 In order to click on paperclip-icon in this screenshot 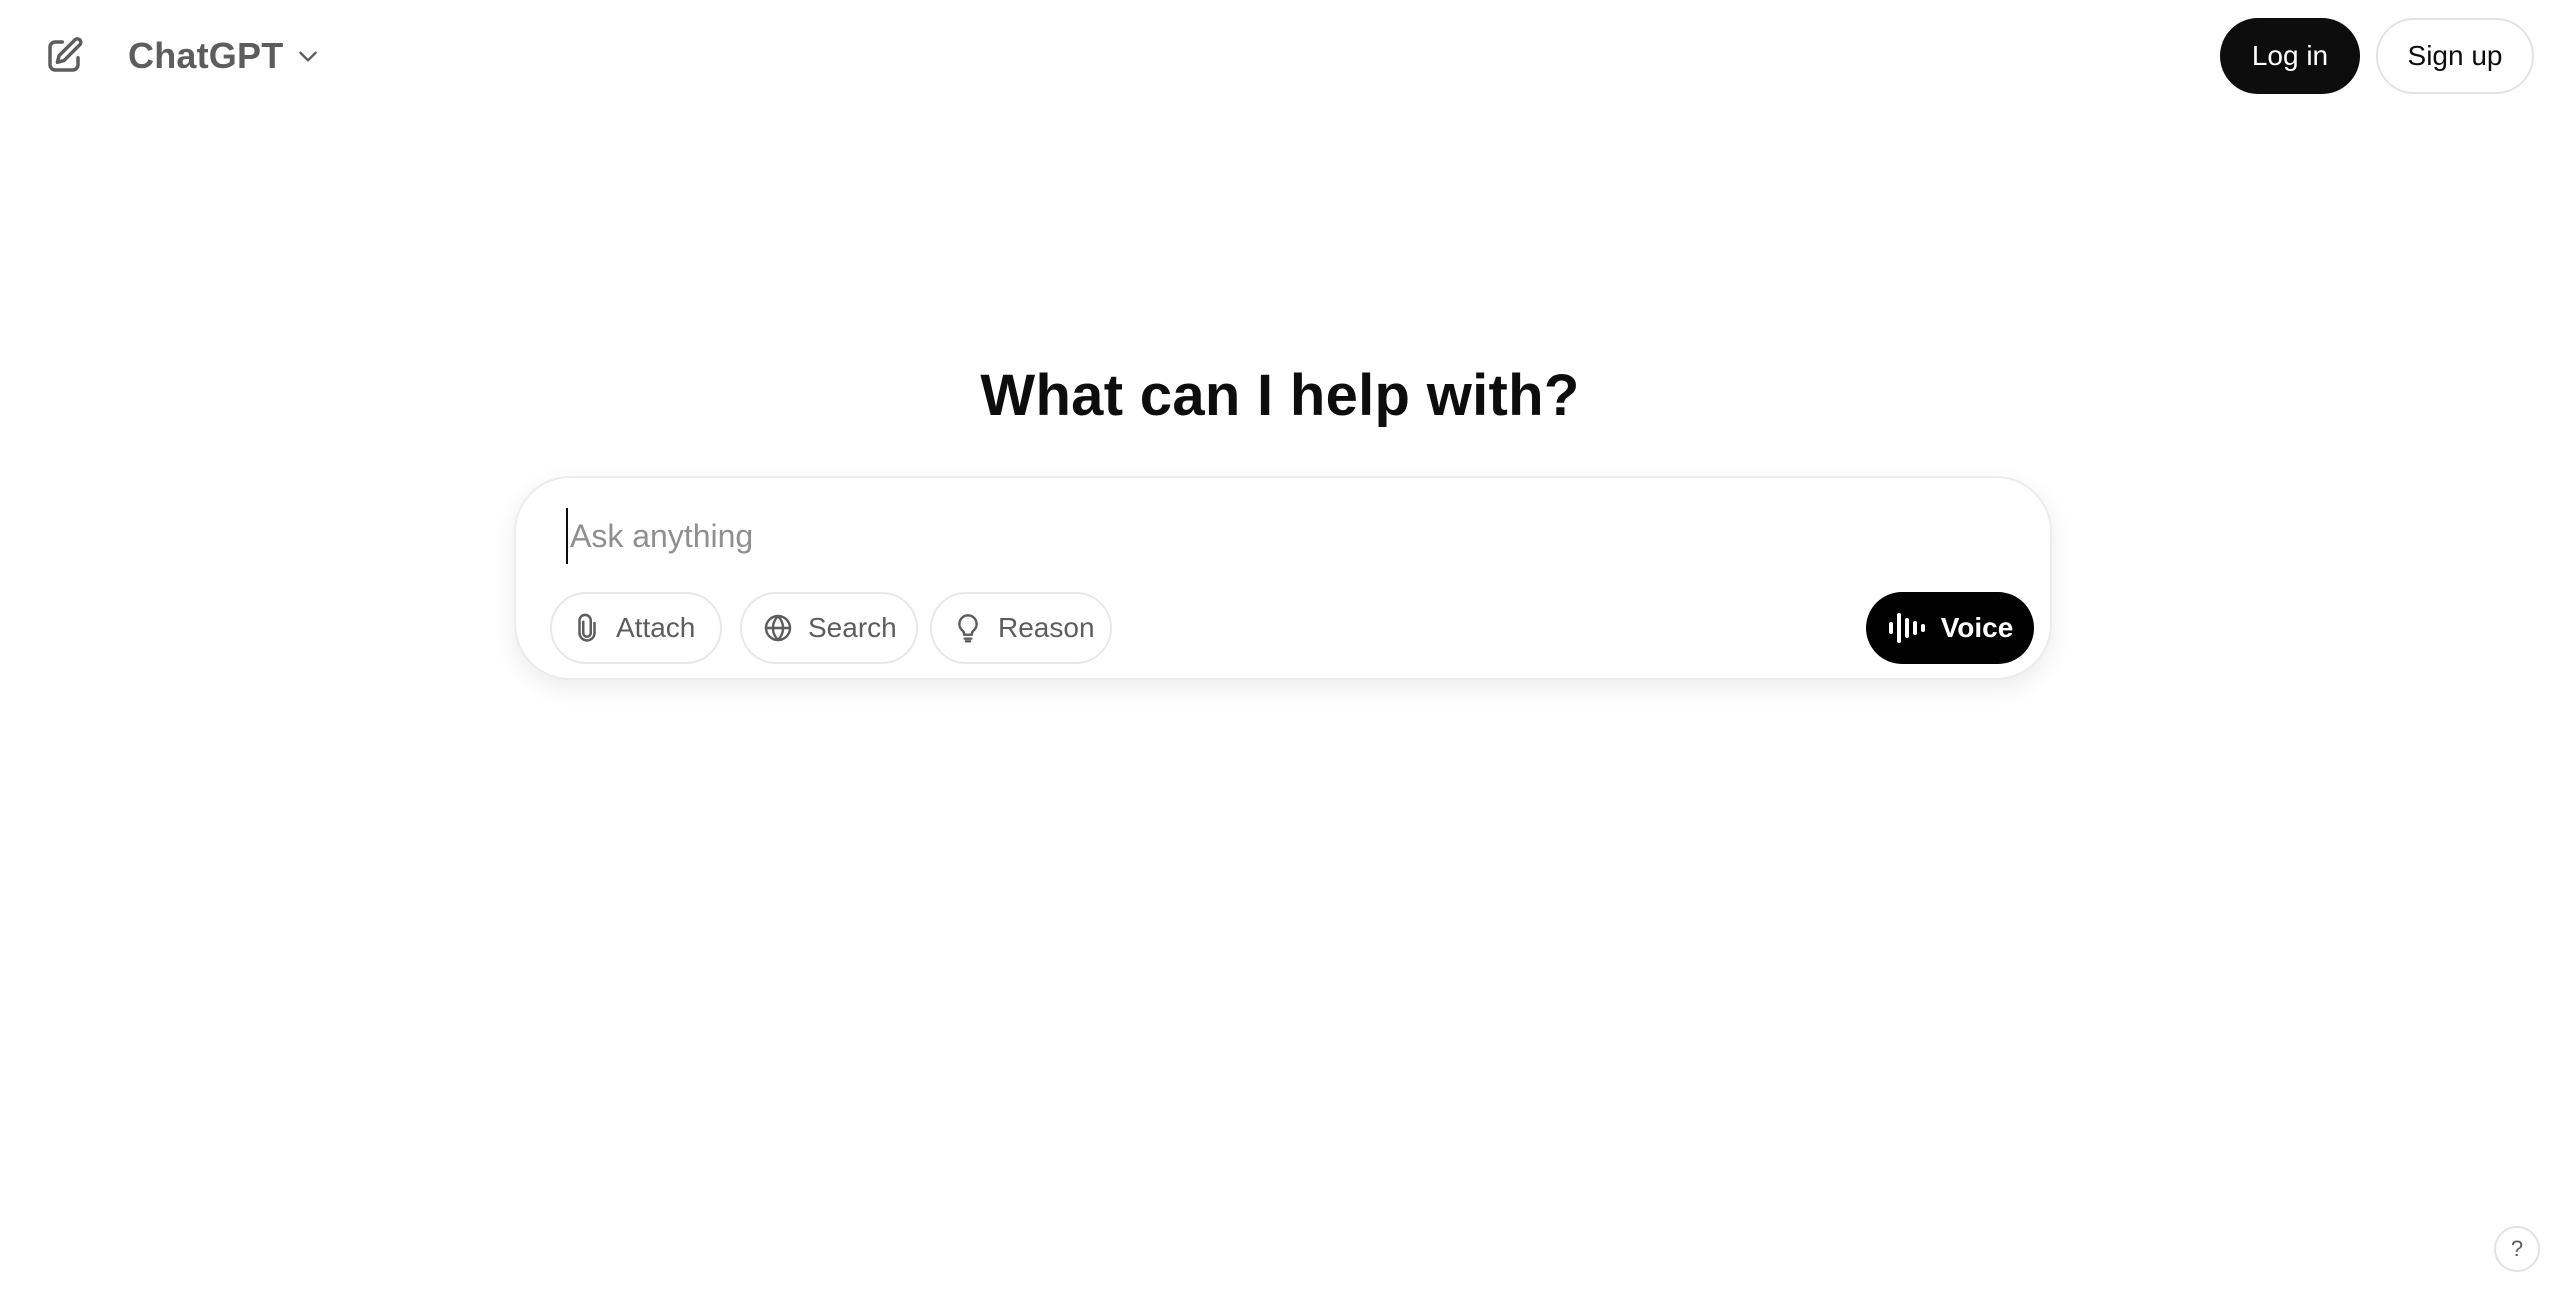, I will do `click(587, 627)`.